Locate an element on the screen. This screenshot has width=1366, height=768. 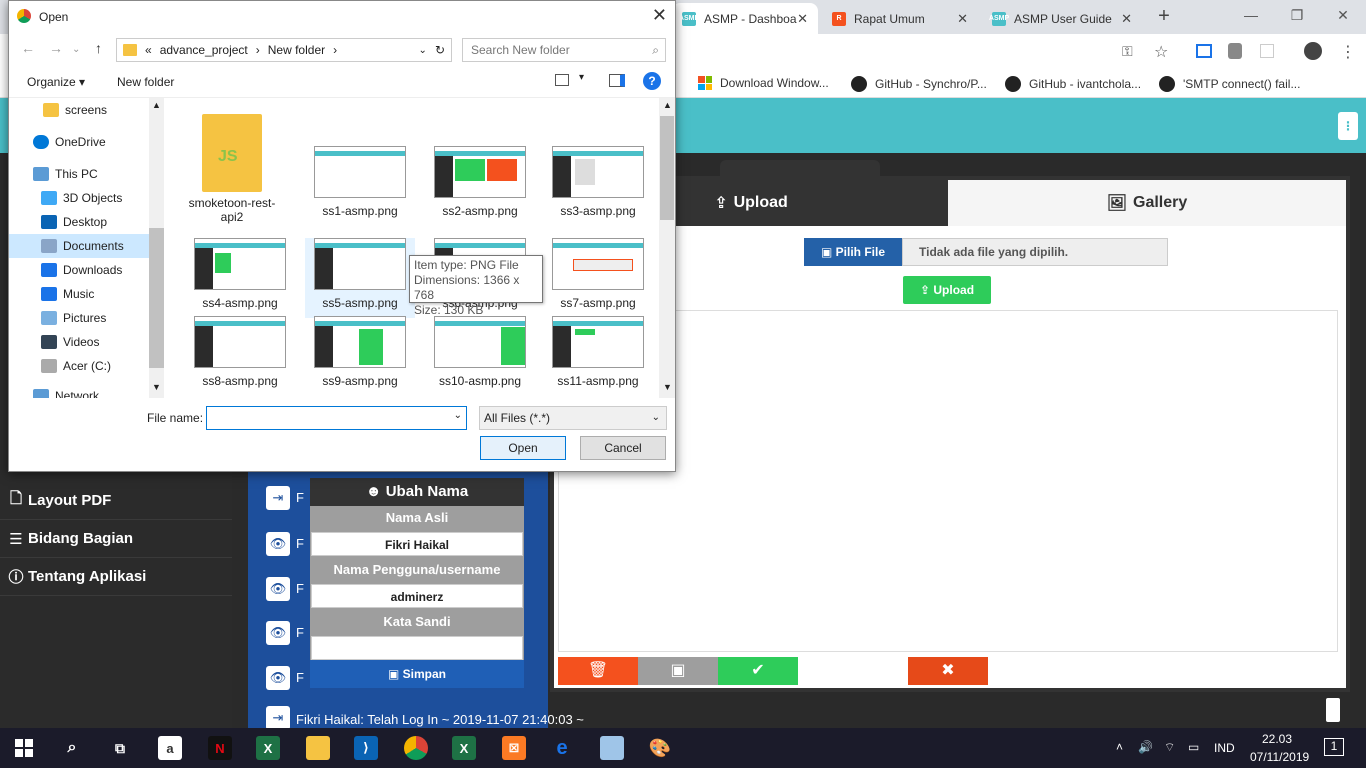
close-icon: ✕ is located at coordinates (659, 15).